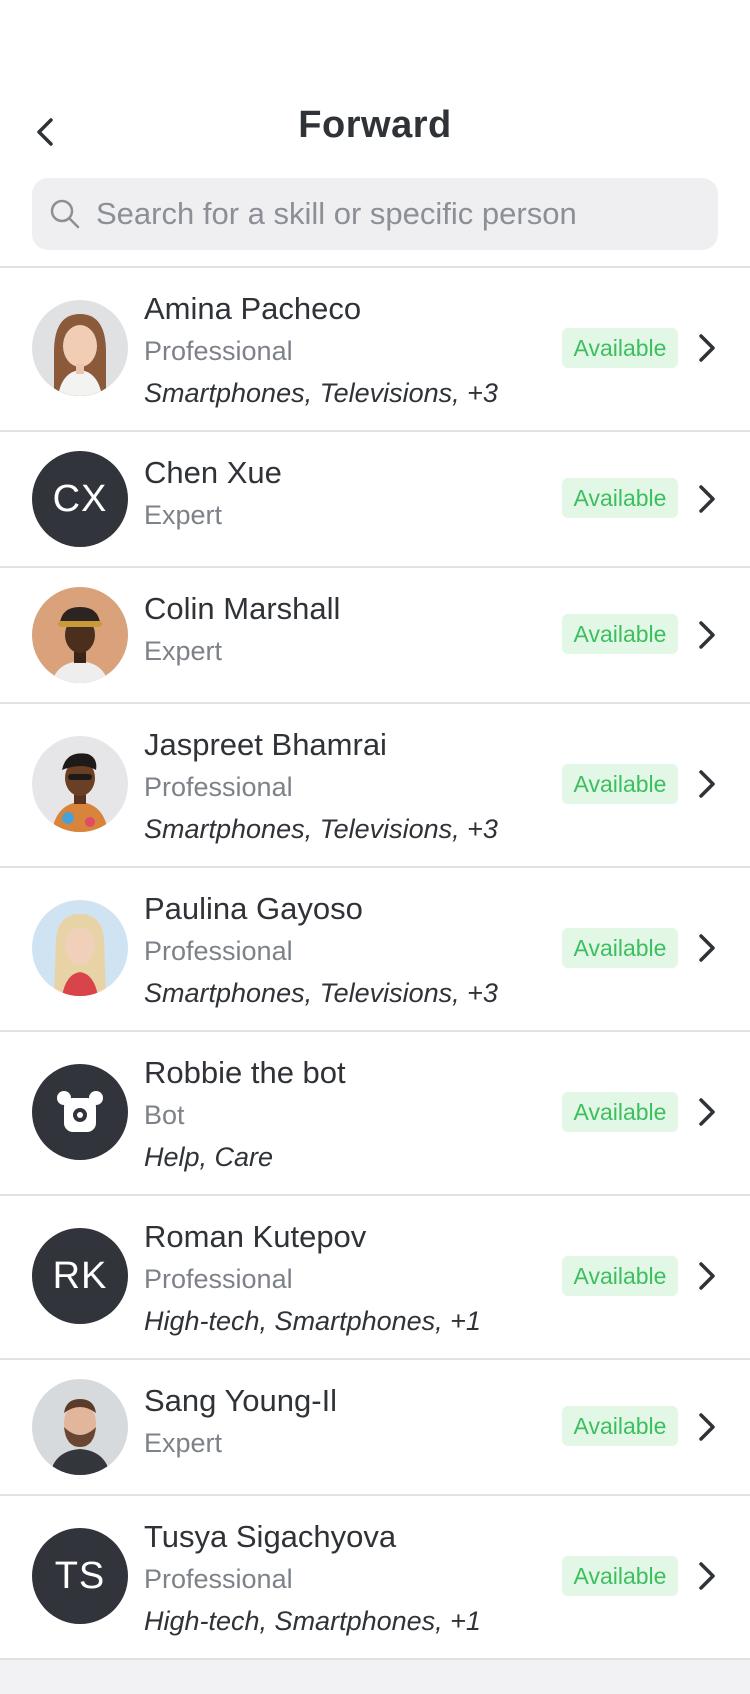 This screenshot has width=750, height=1694. I want to click on avatar-initials: CX, so click(80, 499).